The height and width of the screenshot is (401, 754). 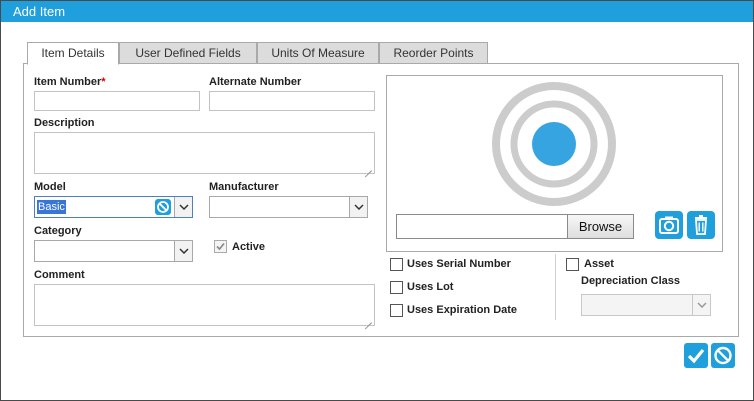 I want to click on divider, so click(x=555, y=287).